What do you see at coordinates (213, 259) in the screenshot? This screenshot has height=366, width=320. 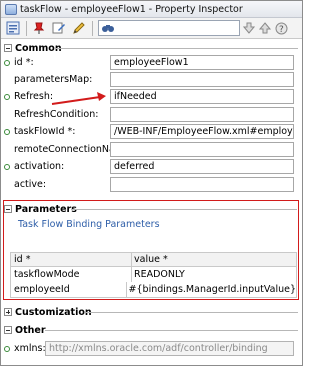 I see `column-header-value: value *` at bounding box center [213, 259].